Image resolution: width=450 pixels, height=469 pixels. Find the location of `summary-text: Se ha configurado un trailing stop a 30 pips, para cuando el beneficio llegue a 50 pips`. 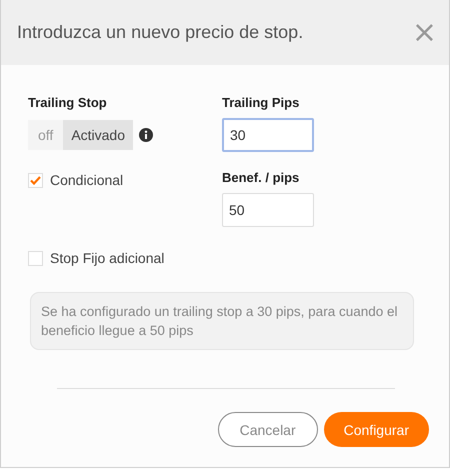

summary-text: Se ha configurado un trailing stop a 30 pips, para cuando el beneficio llegue a 50 pips is located at coordinates (222, 321).